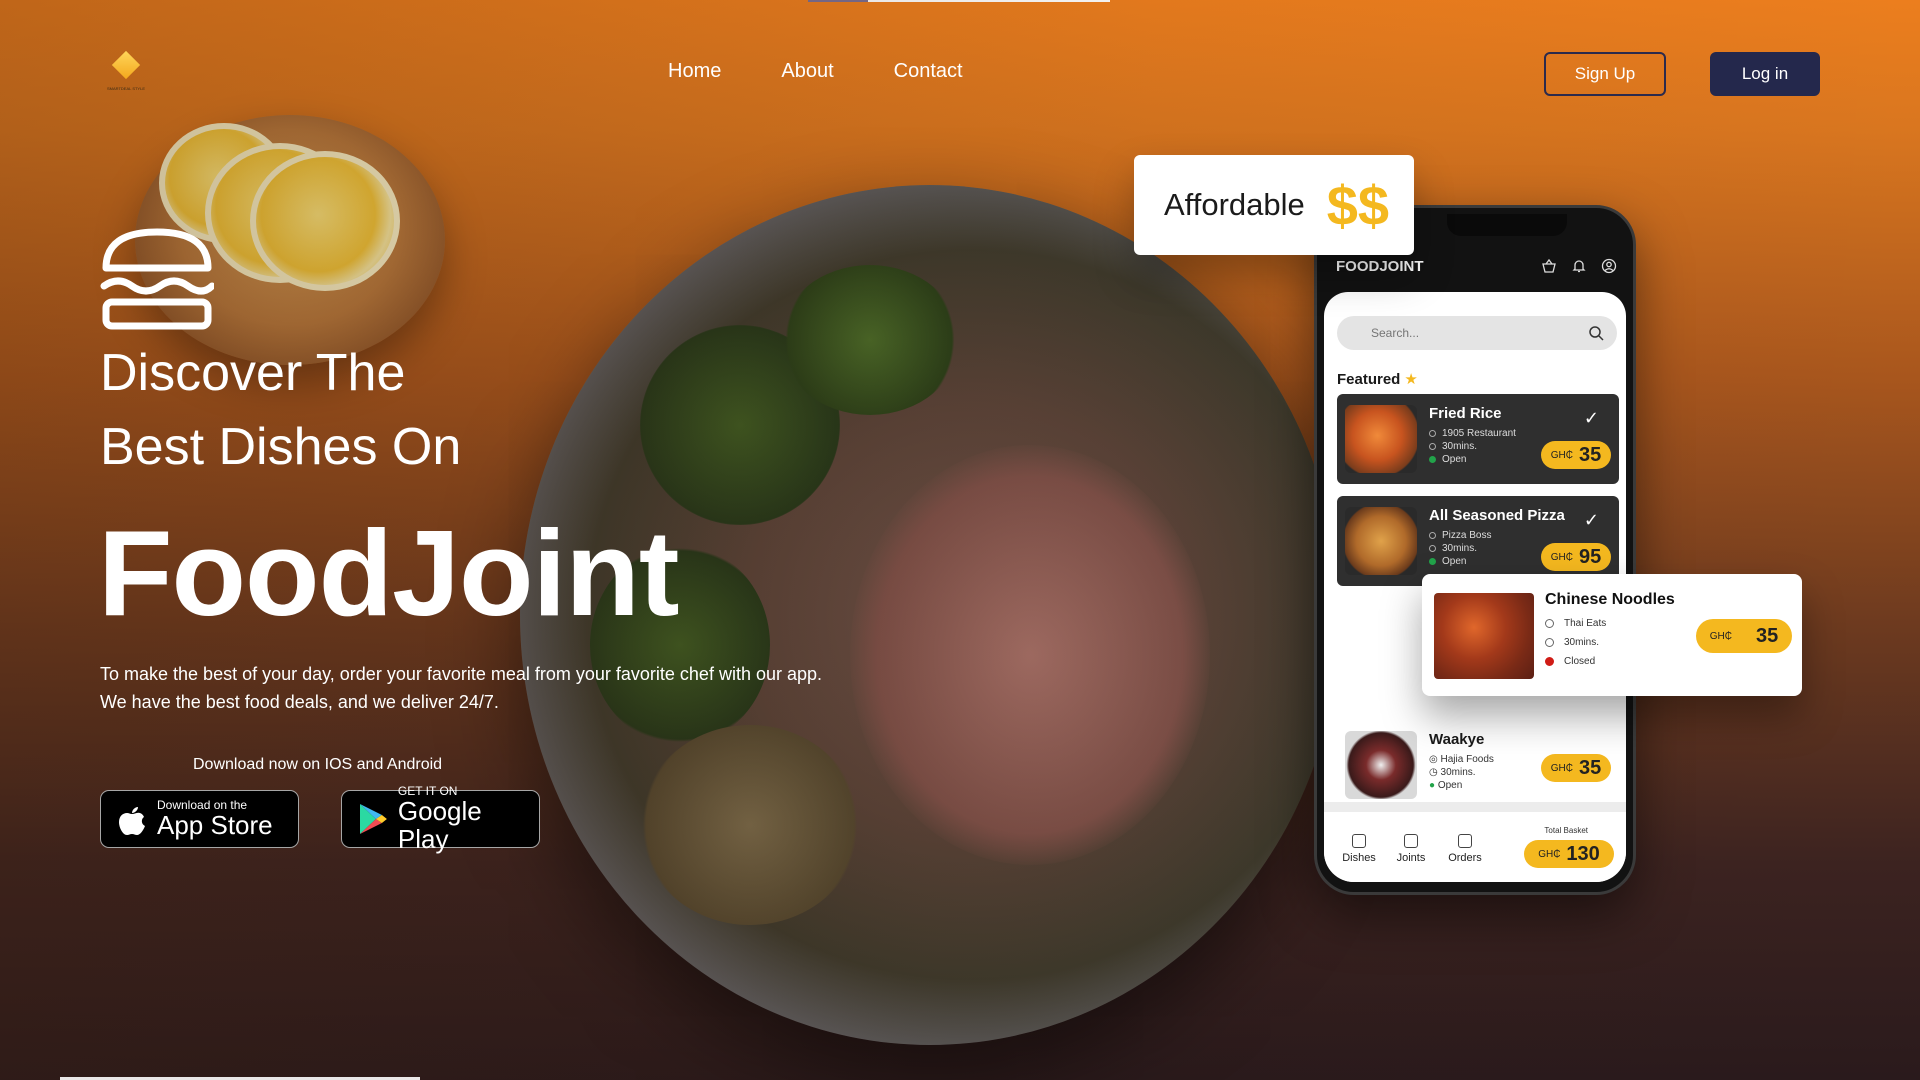 Image resolution: width=1920 pixels, height=1080 pixels. What do you see at coordinates (1465, 841) in the screenshot?
I see `orders-icon` at bounding box center [1465, 841].